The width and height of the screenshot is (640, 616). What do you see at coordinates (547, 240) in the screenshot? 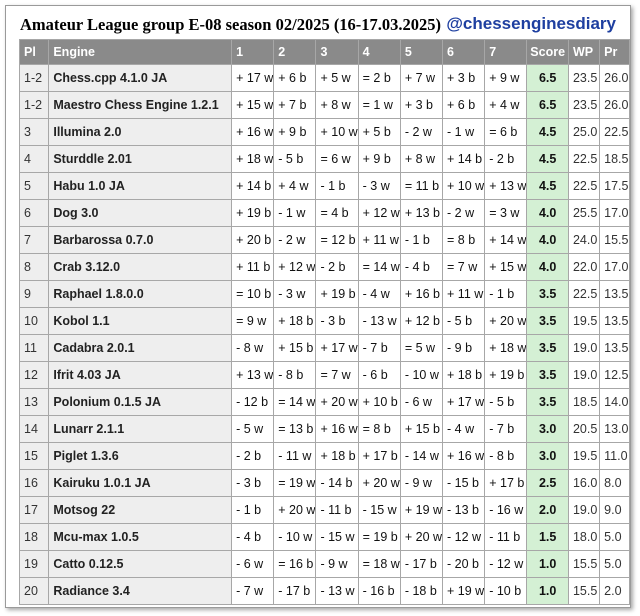
I see `score-cell: 4.0` at bounding box center [547, 240].